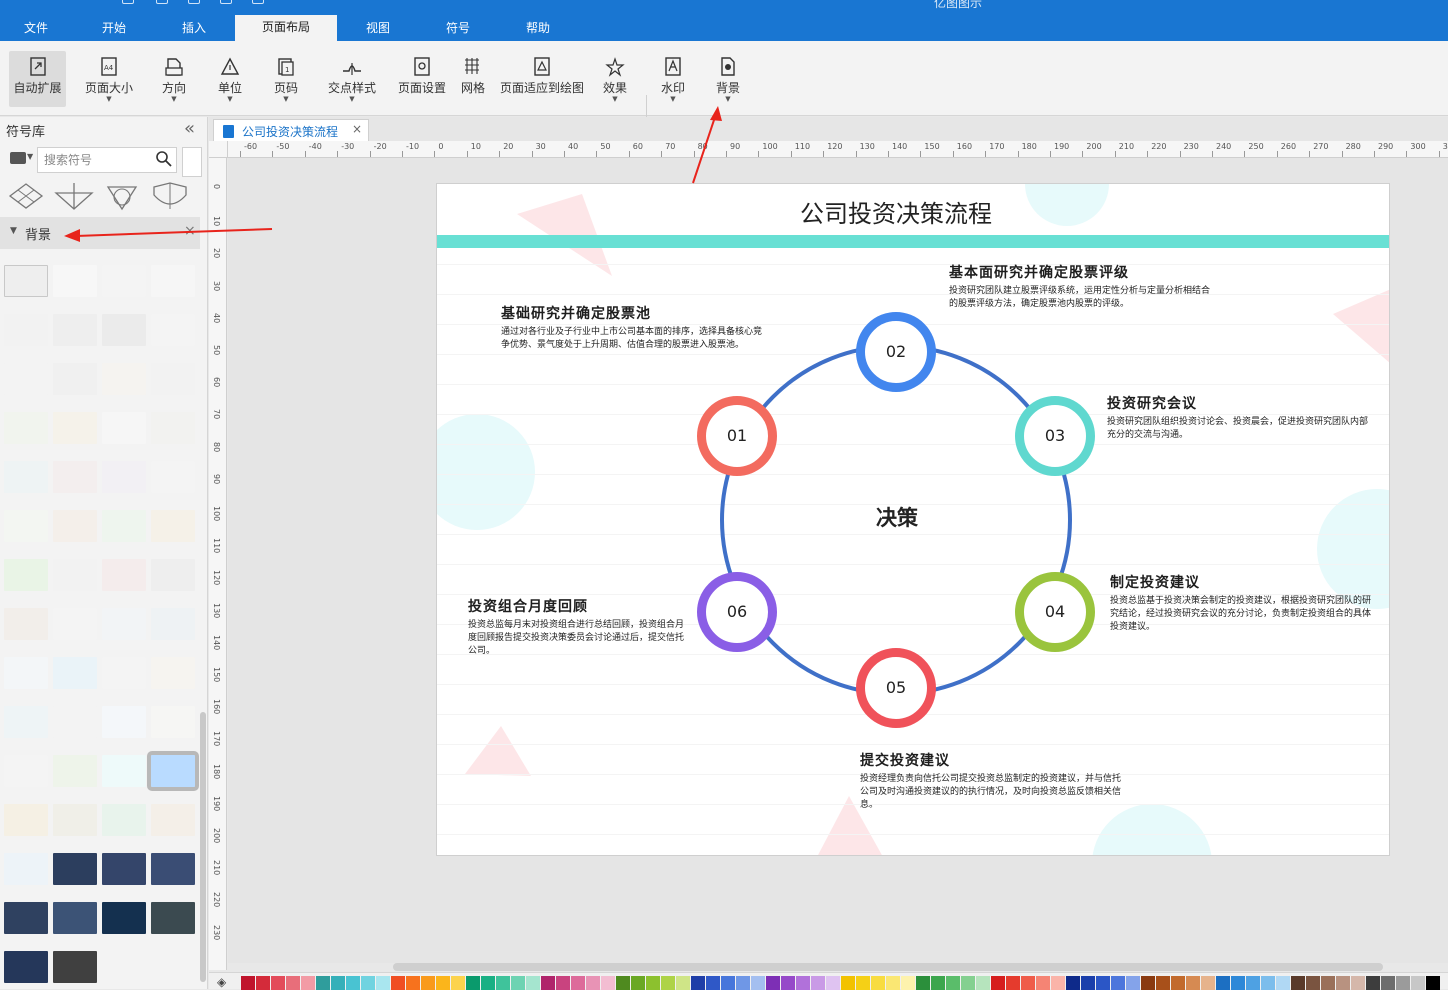 This screenshot has height=990, width=1448. Describe the element at coordinates (538, 28) in the screenshot. I see `tab-help: 帮助` at that location.